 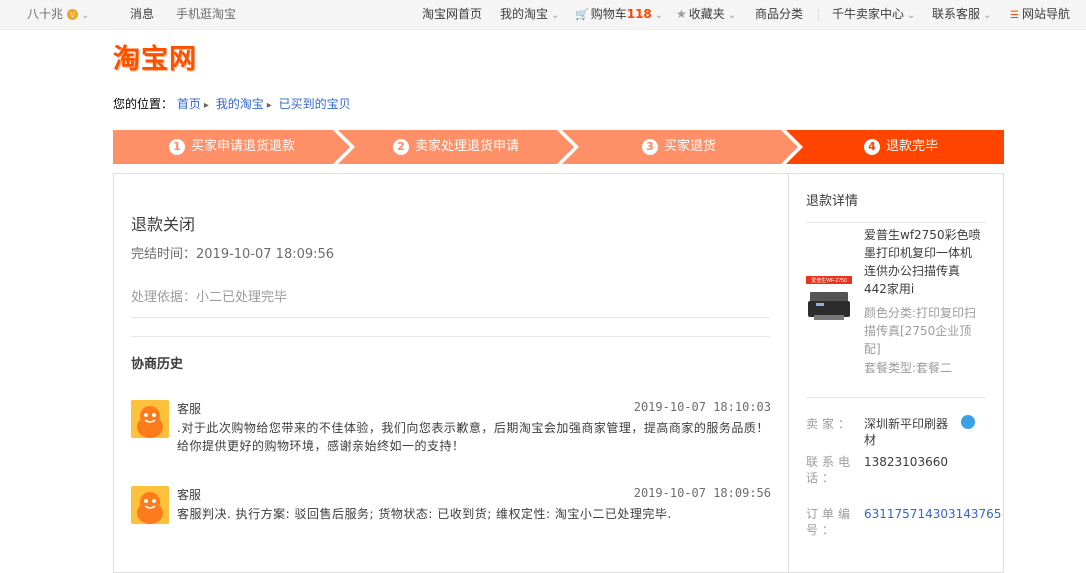 What do you see at coordinates (233, 254) in the screenshot?
I see `finish-time: 完结时间：2019-10-07 18:09:56` at bounding box center [233, 254].